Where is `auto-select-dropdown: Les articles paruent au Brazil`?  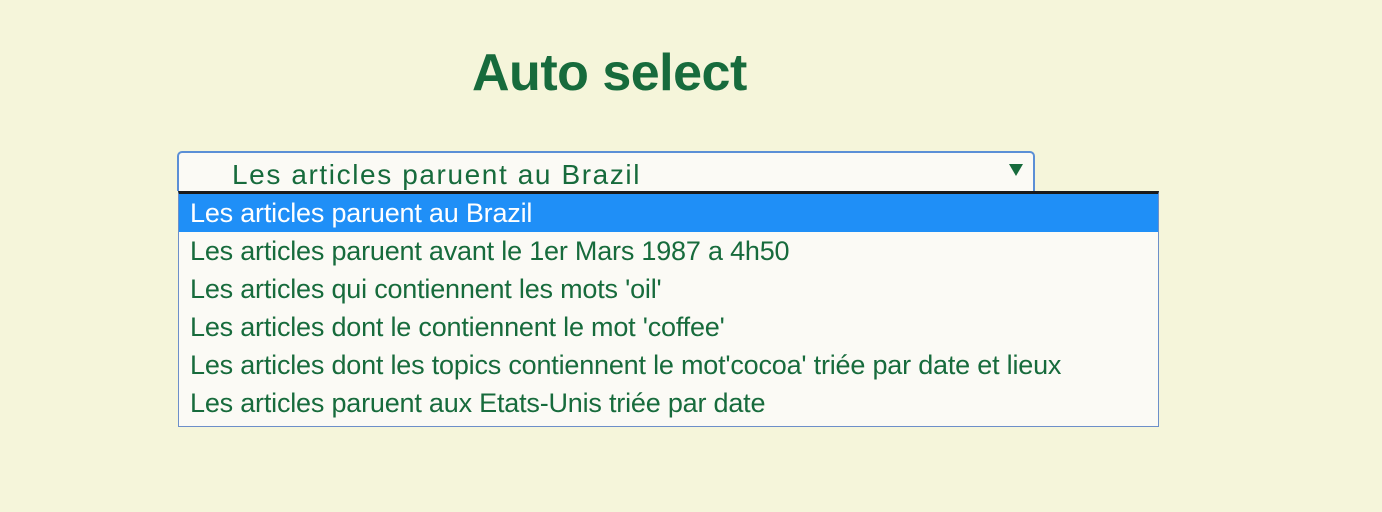
auto-select-dropdown: Les articles paruent au Brazil is located at coordinates (606, 171).